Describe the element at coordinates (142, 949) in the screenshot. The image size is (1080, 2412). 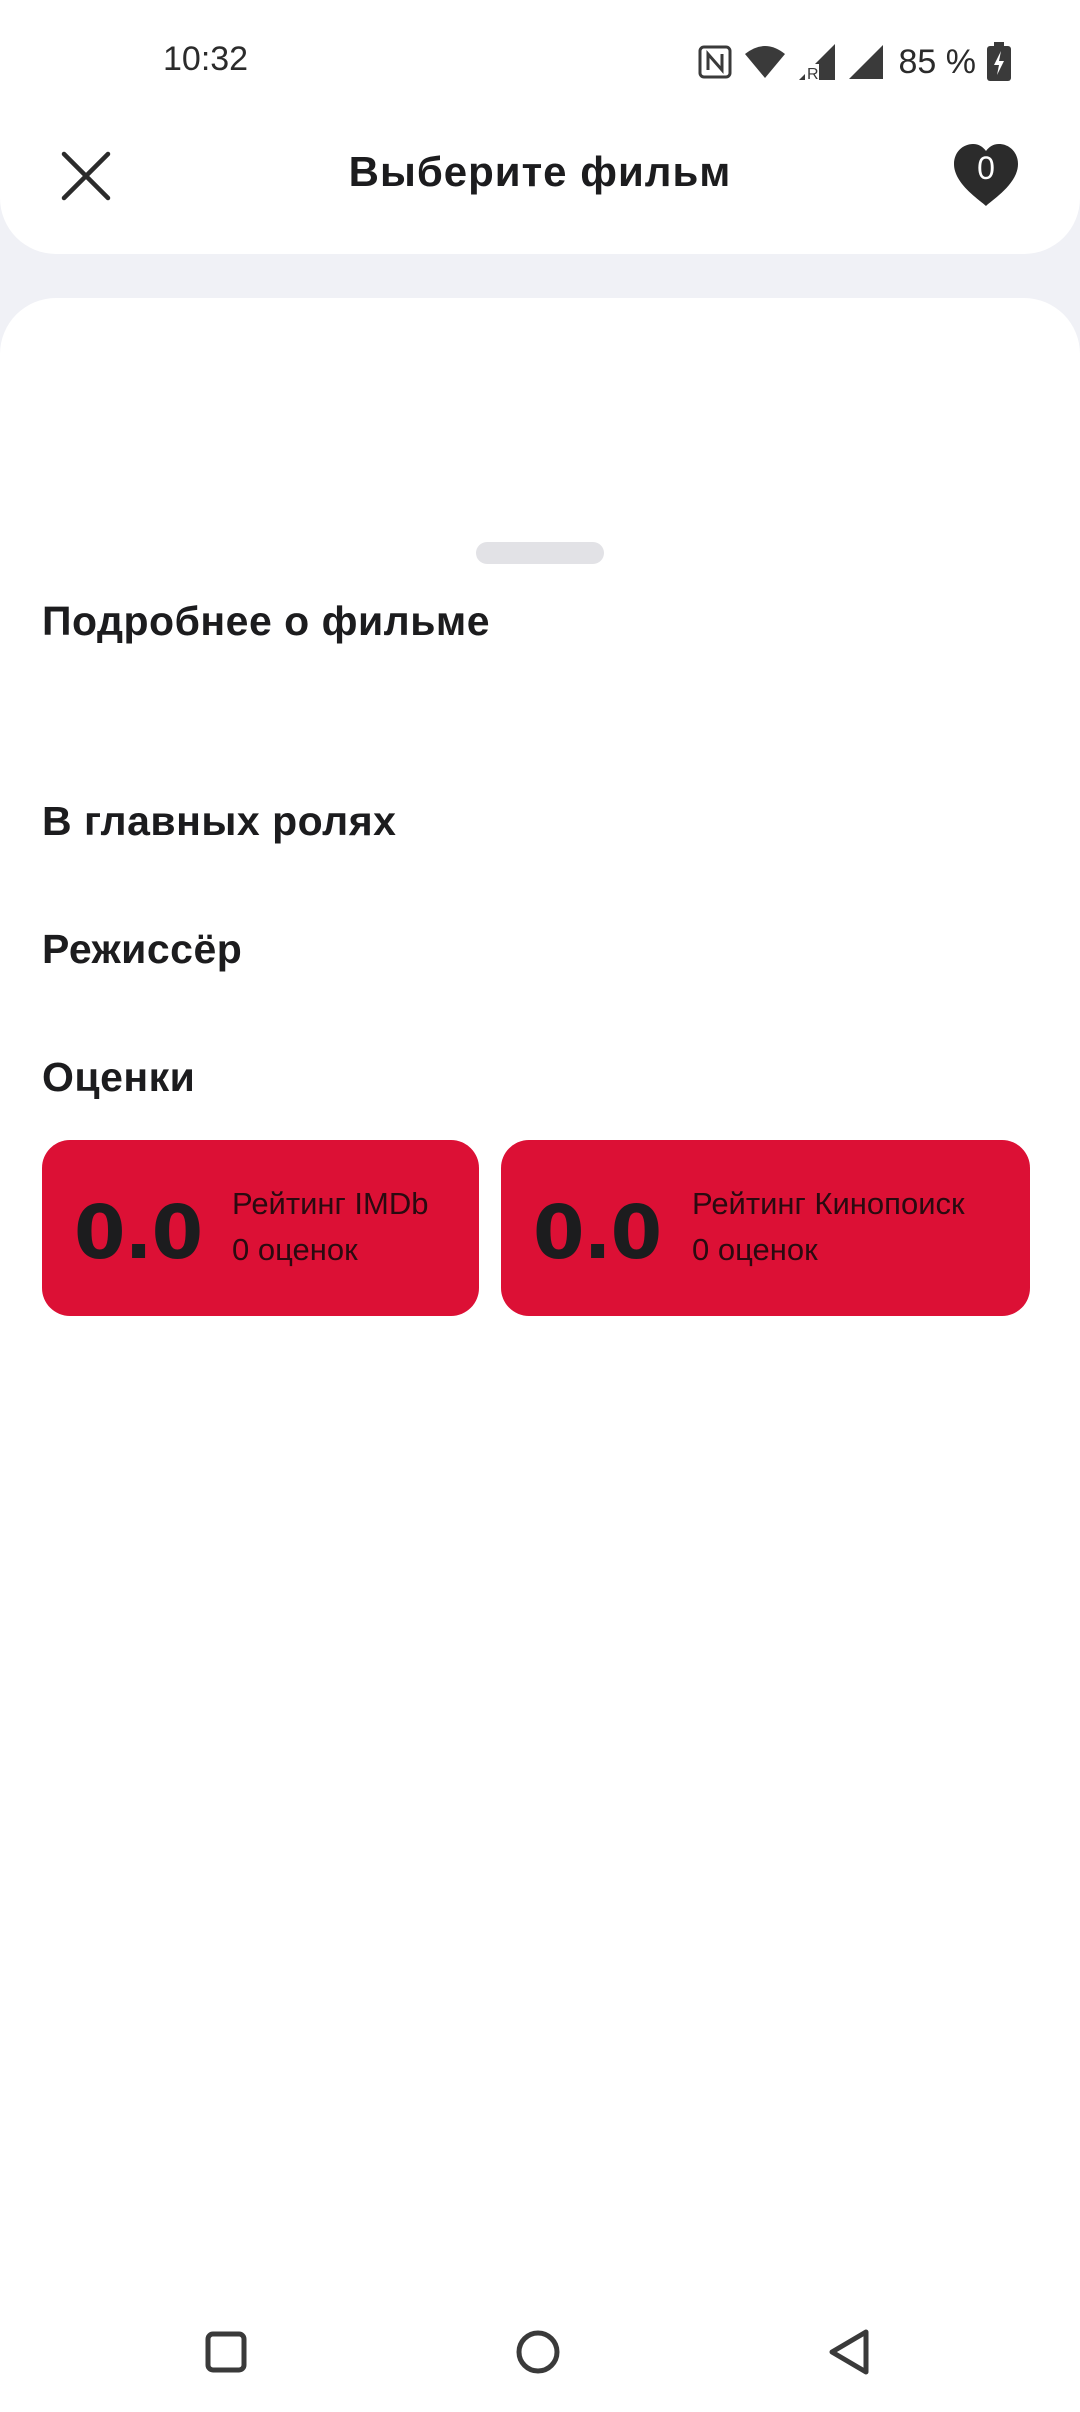
I see `section-title-director: Режиссёр` at that location.